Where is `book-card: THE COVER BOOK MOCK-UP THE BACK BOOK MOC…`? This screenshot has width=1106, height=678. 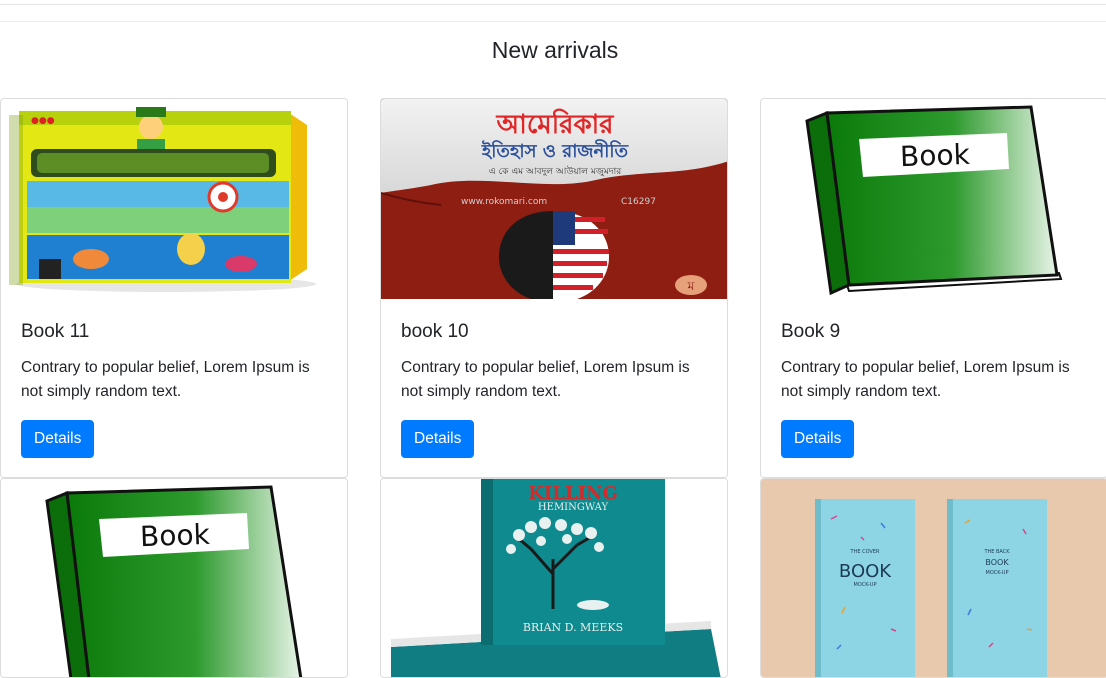 book-card: THE COVER BOOK MOCK-UP THE BACK BOOK MOC… is located at coordinates (933, 578).